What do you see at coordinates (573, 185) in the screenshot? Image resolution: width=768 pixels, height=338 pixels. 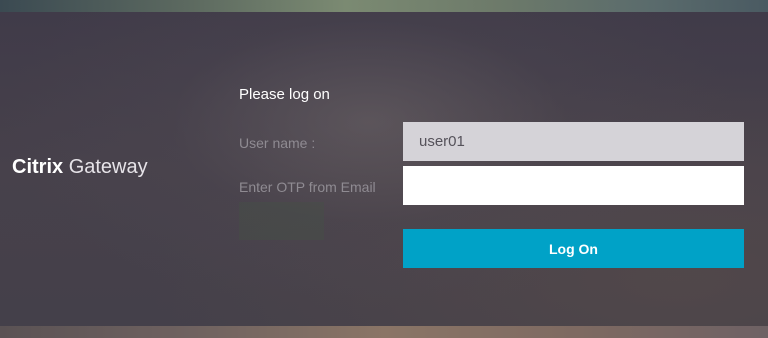 I see `otp-input` at bounding box center [573, 185].